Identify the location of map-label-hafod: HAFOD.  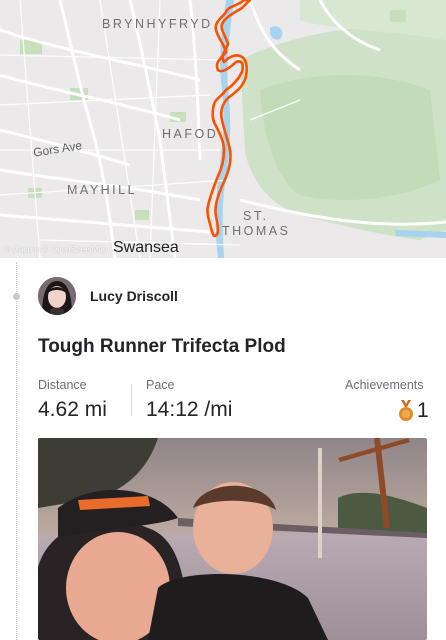
(190, 134).